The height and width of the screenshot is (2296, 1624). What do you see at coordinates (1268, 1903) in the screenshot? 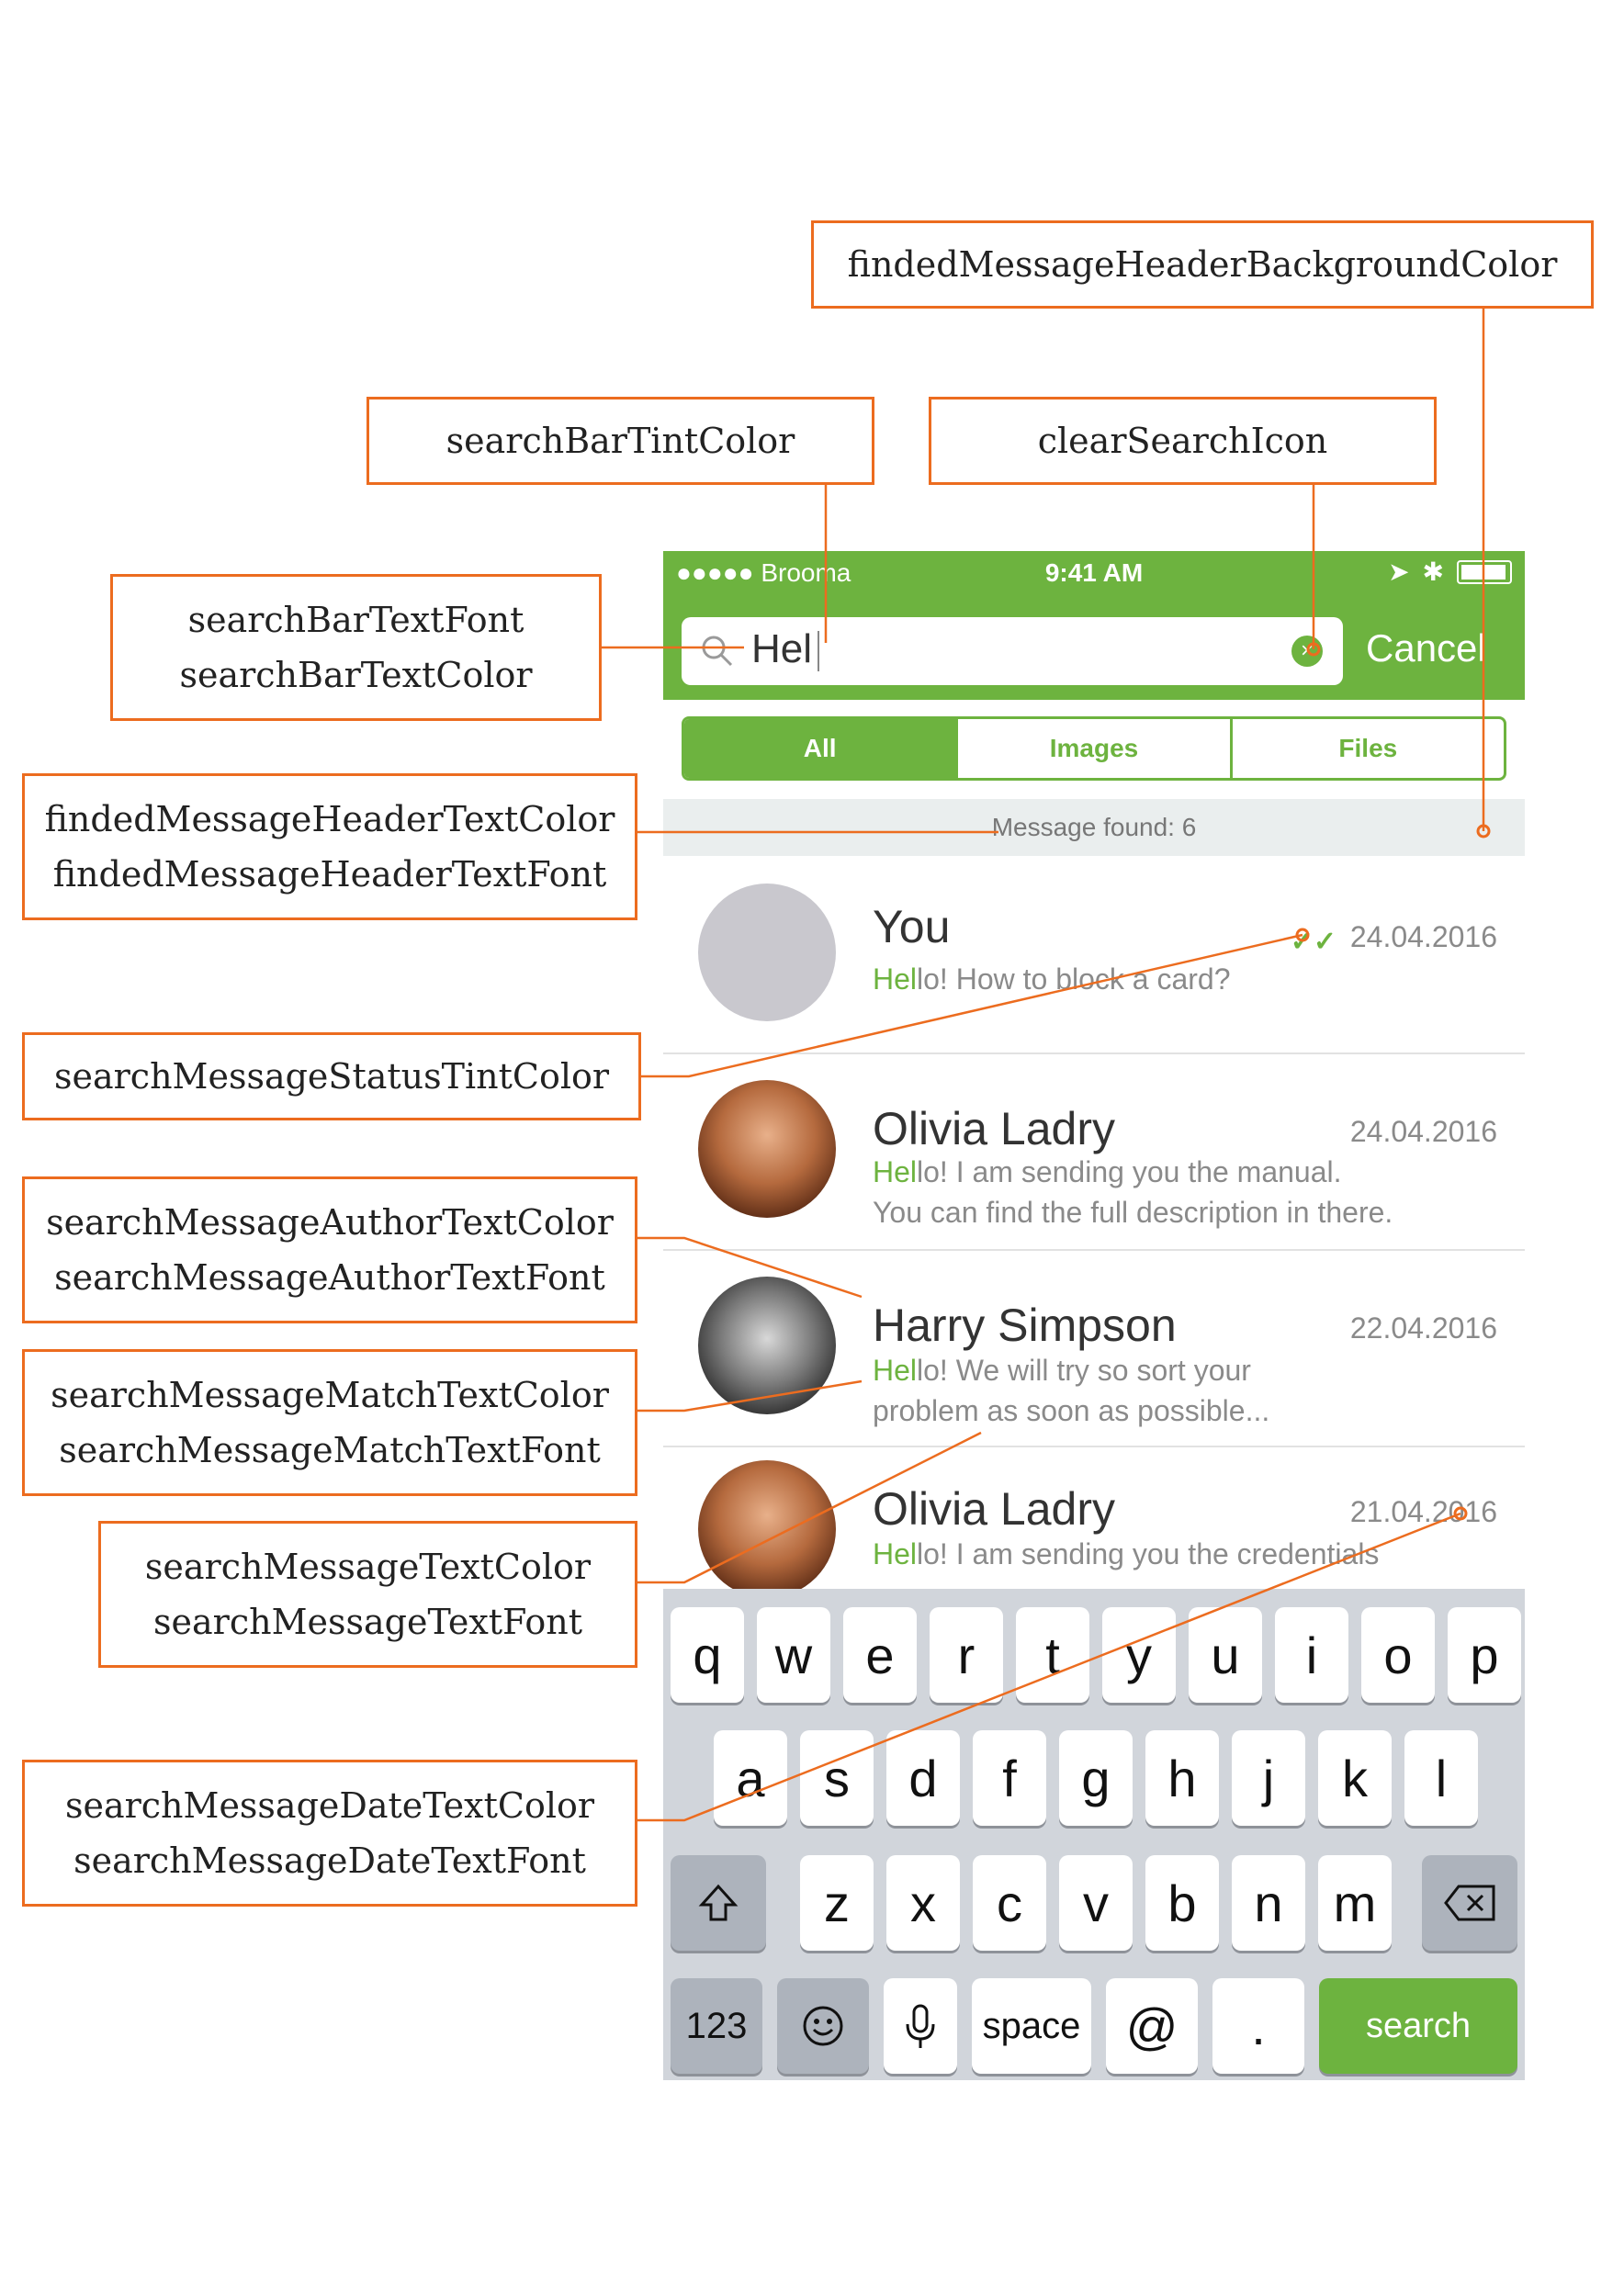
I see `key-n: n` at bounding box center [1268, 1903].